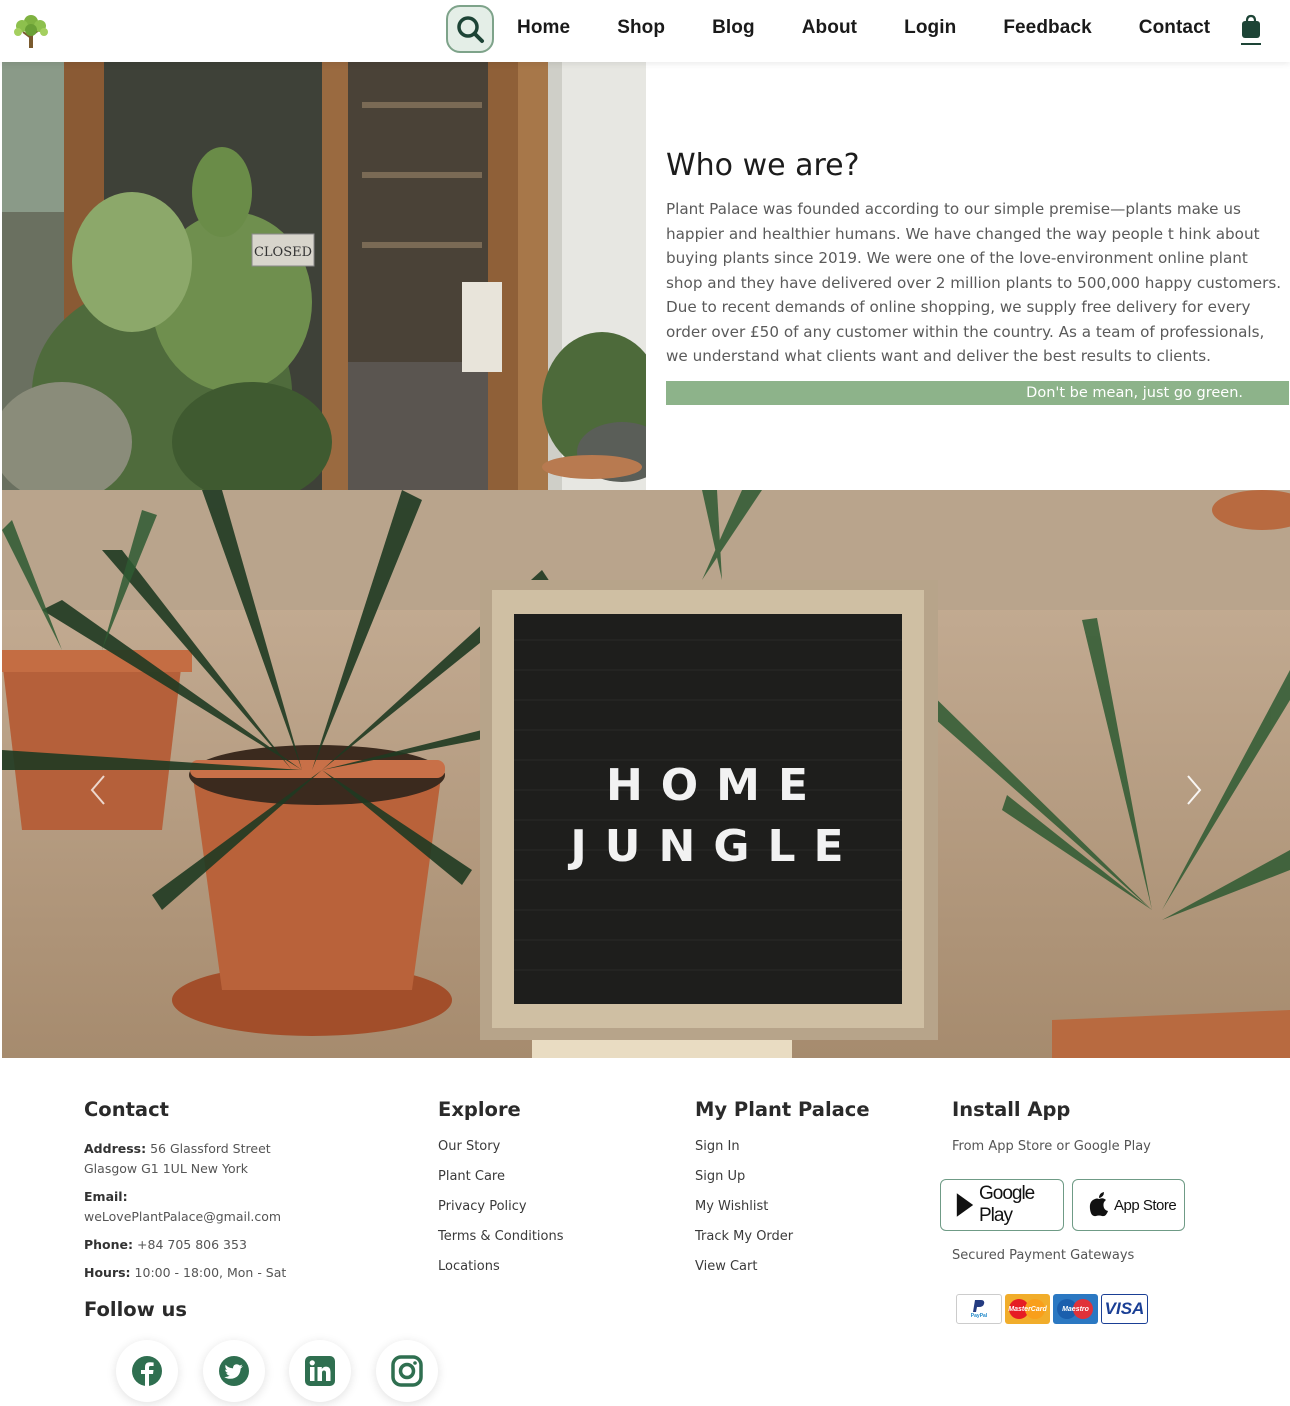 The width and height of the screenshot is (1290, 1406). Describe the element at coordinates (1075, 1309) in the screenshot. I see `maestro-badge: Maestro` at that location.